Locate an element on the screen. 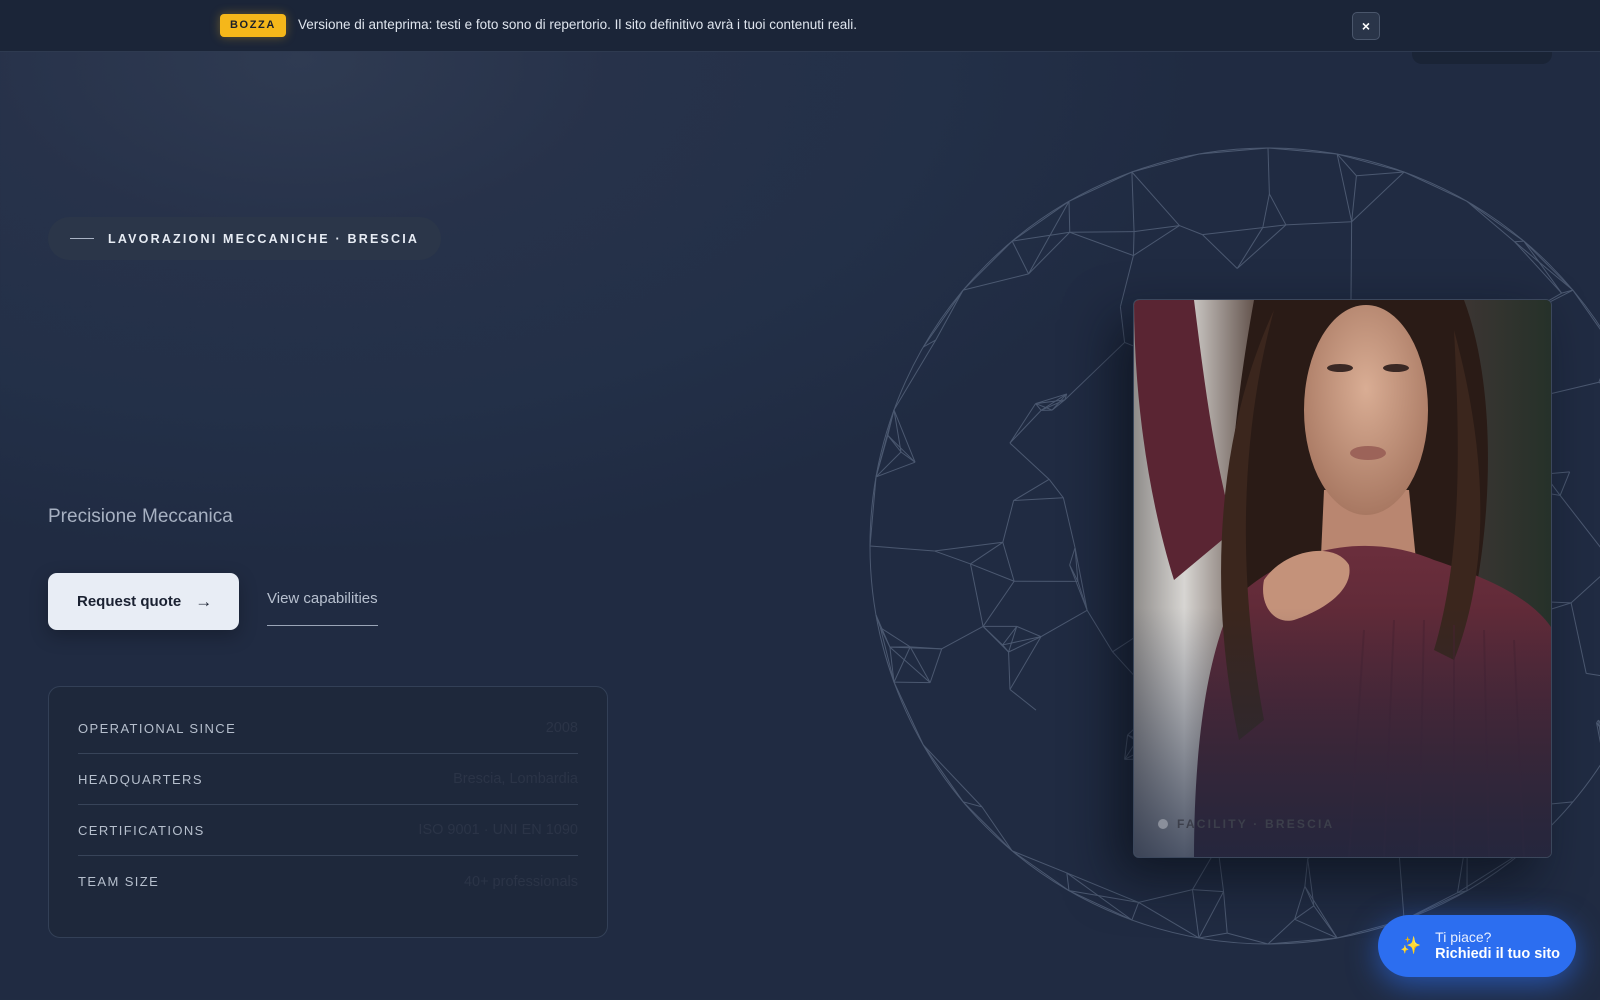 Image resolution: width=1600 pixels, height=1000 pixels. caption-dot-icon is located at coordinates (1163, 824).